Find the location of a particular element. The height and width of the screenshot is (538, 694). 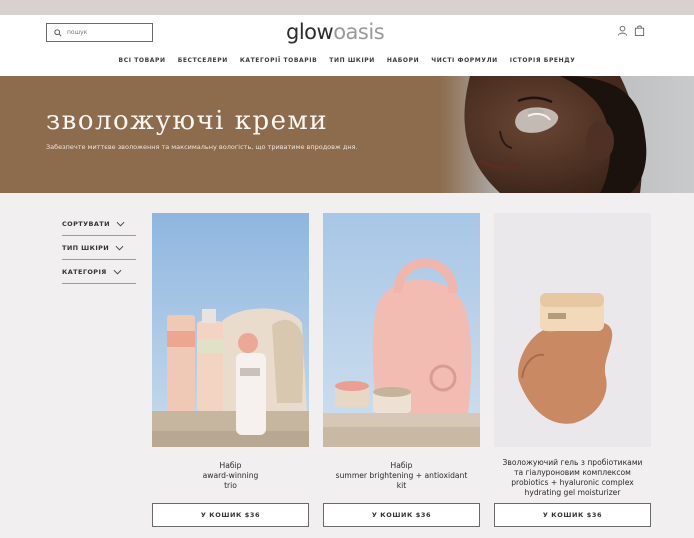

nav-brand-story: ІСТОРІЯ БРЕНДУ is located at coordinates (543, 60).